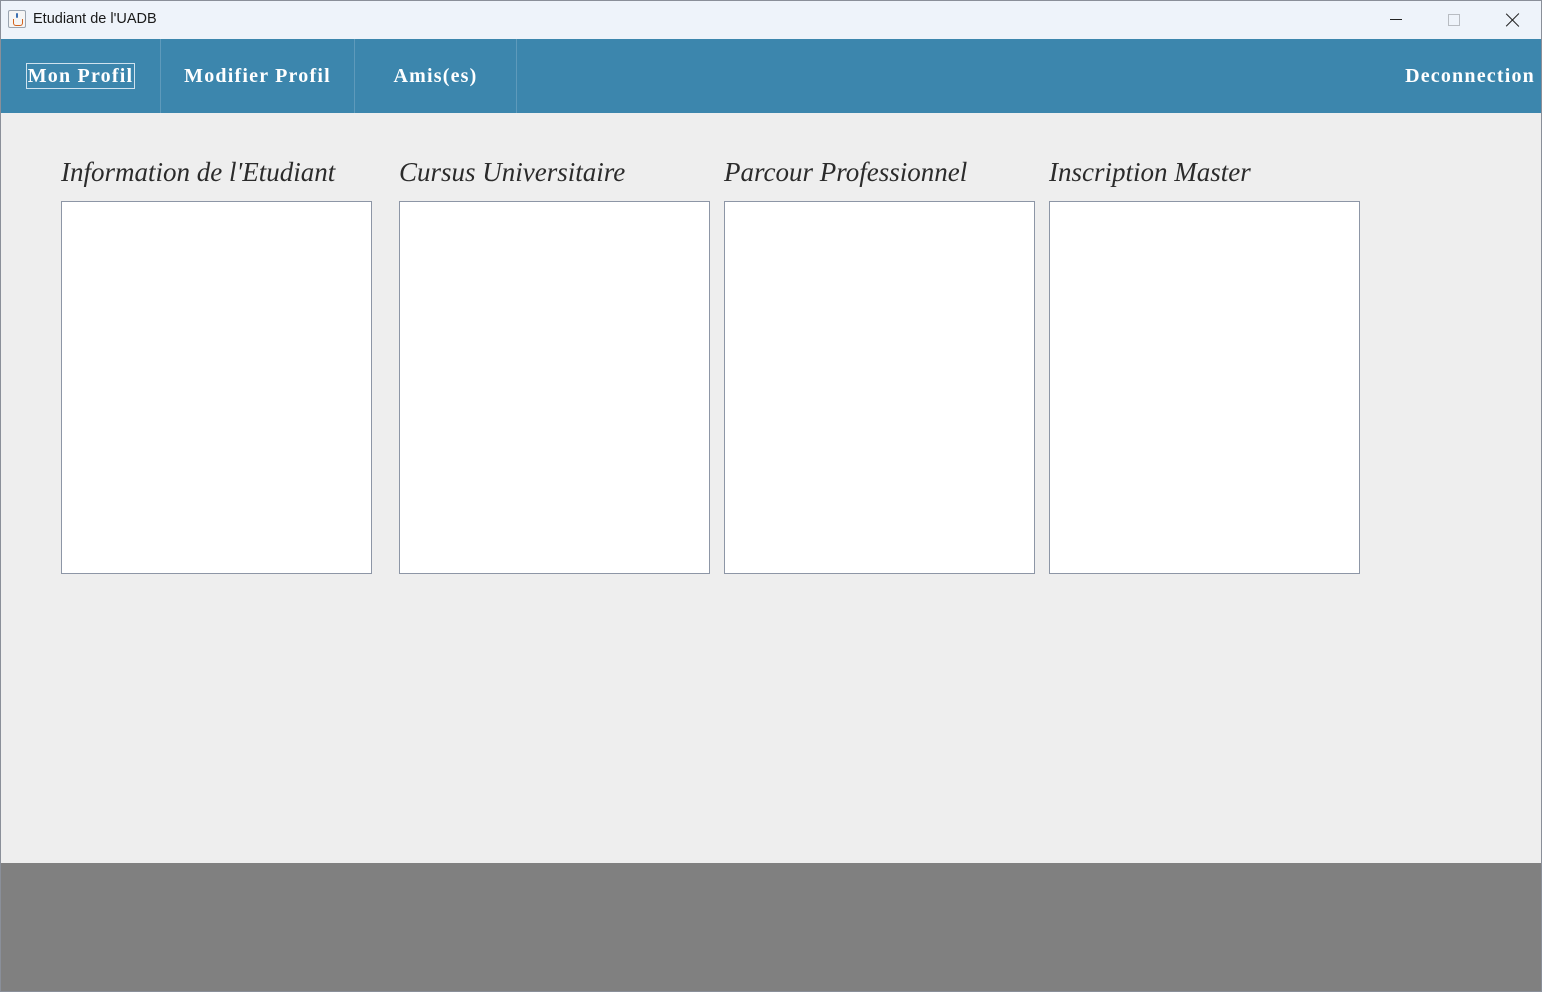  Describe the element at coordinates (554, 387) in the screenshot. I see `cursus-universitaire-panel` at that location.